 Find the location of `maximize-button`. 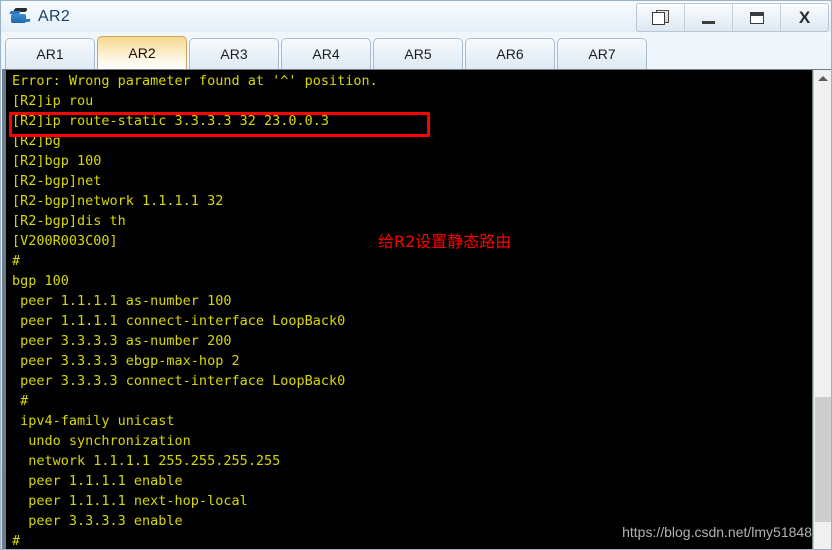

maximize-button is located at coordinates (757, 17).